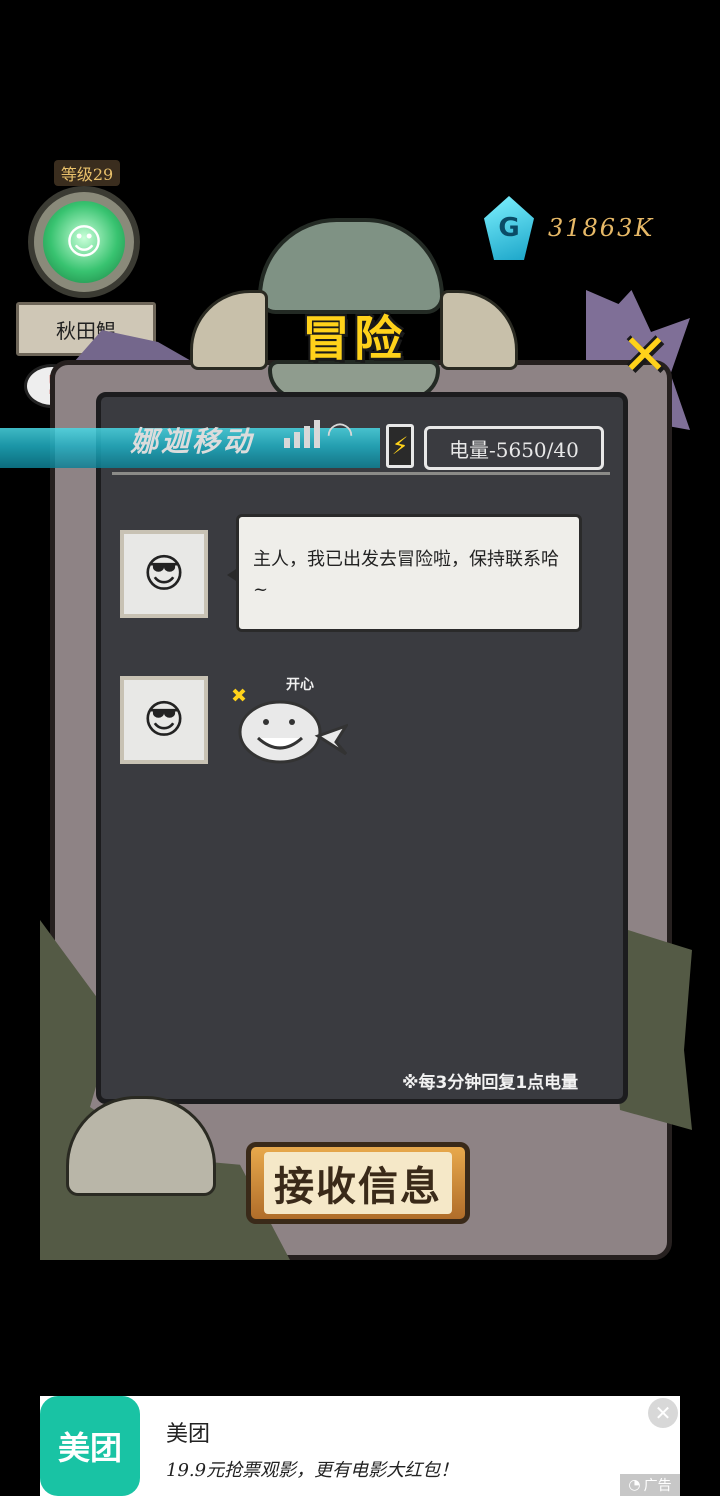 This screenshot has width=720, height=1496. Describe the element at coordinates (188, 1432) in the screenshot. I see `ad-title: 美团` at that location.